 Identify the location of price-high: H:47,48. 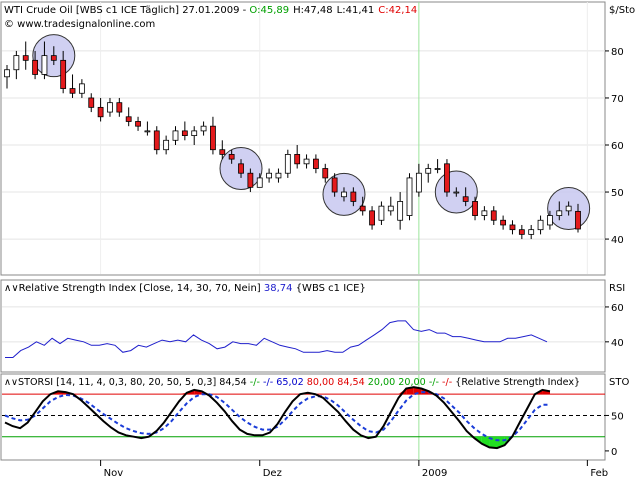
(313, 10).